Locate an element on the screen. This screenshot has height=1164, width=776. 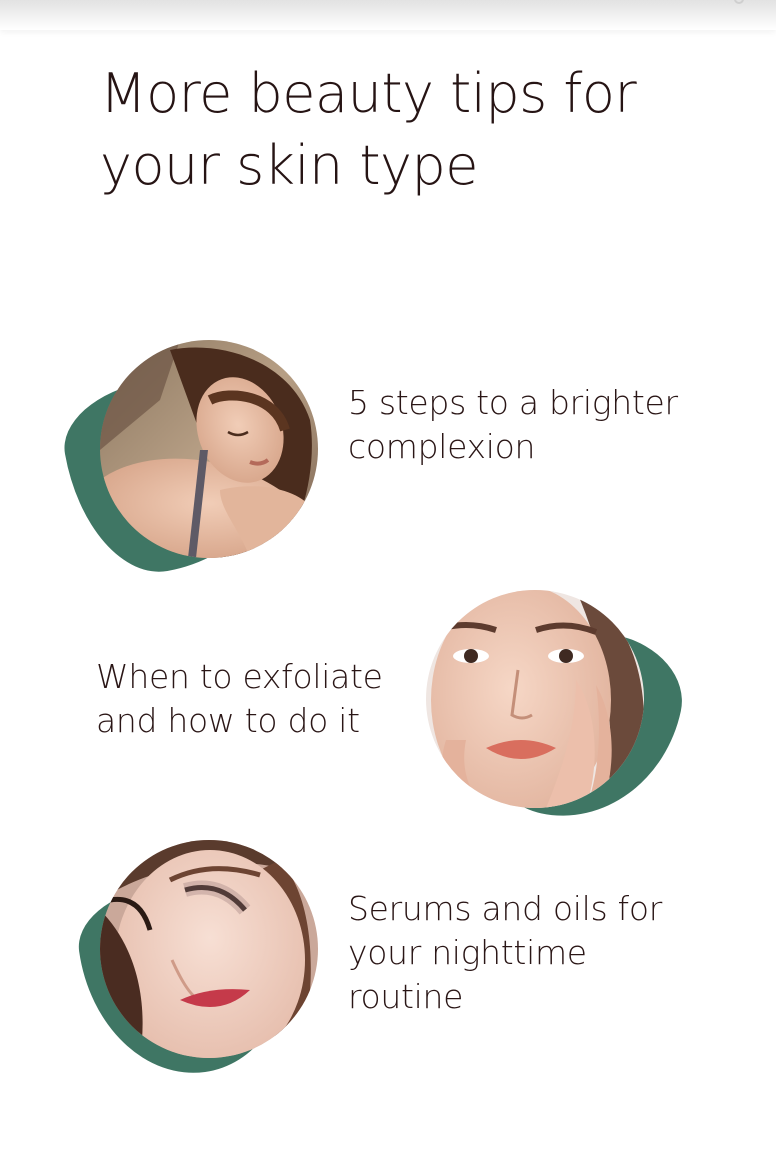
woman-eyes-closed-makeup-photo is located at coordinates (209, 949).